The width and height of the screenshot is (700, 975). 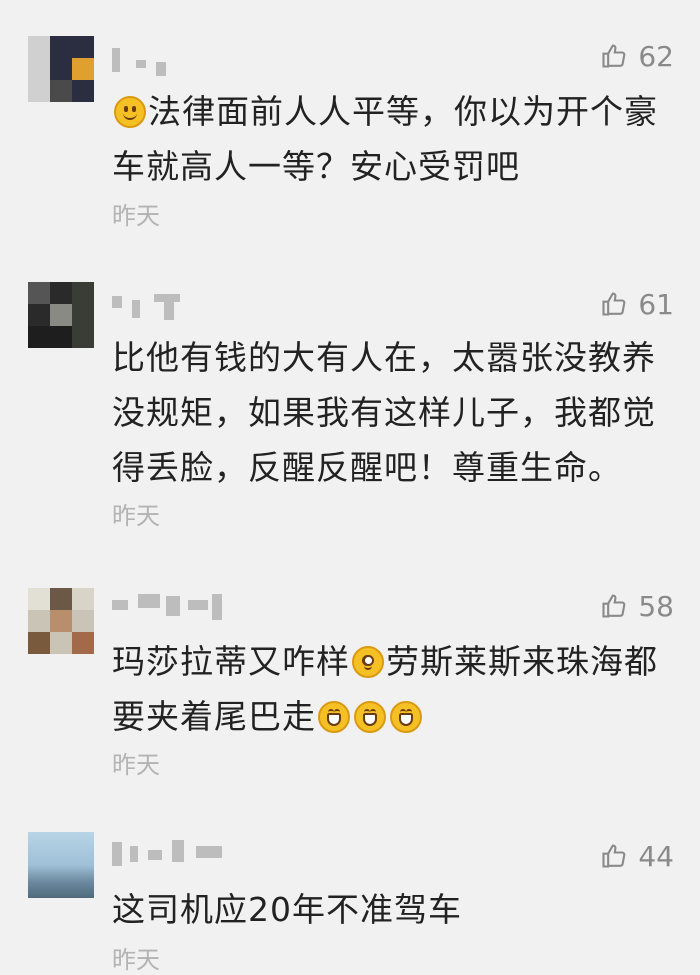 What do you see at coordinates (392, 689) in the screenshot?
I see `comment-text: 玛莎拉蒂又咋样 劳斯莱斯来珠海都 要夹着尾巴走` at bounding box center [392, 689].